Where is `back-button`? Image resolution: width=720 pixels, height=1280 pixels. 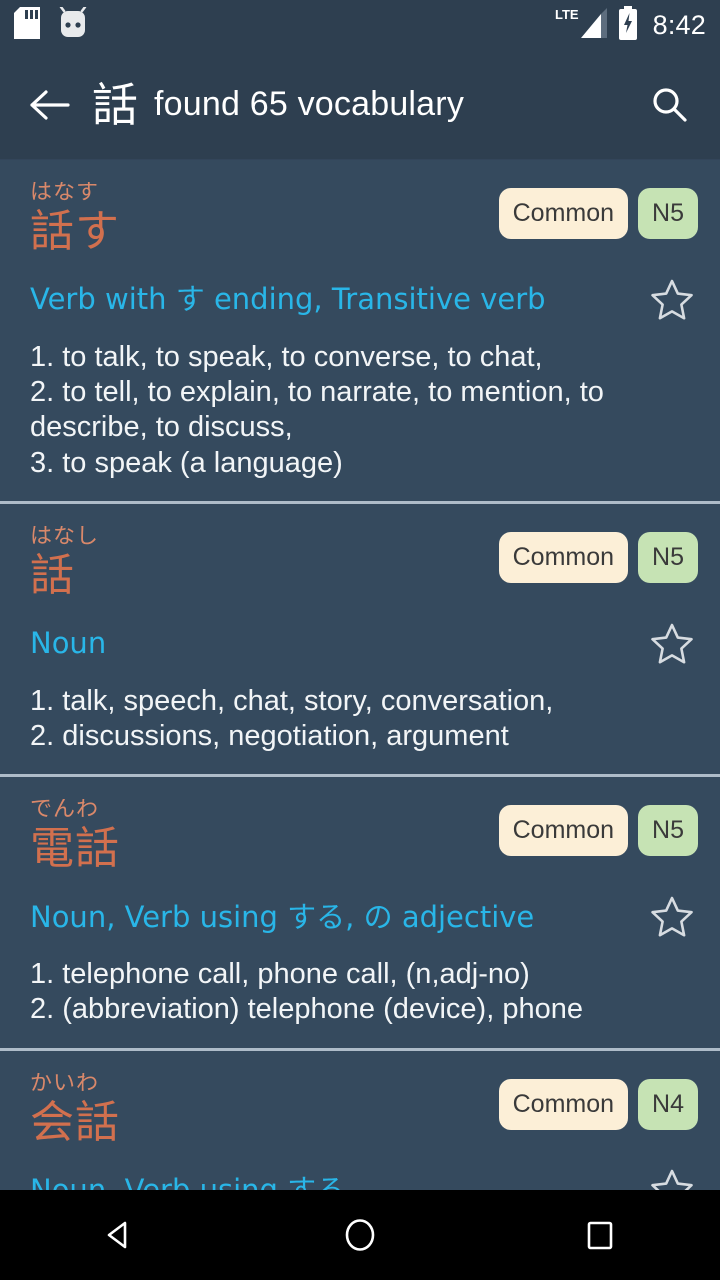 back-button is located at coordinates (50, 105).